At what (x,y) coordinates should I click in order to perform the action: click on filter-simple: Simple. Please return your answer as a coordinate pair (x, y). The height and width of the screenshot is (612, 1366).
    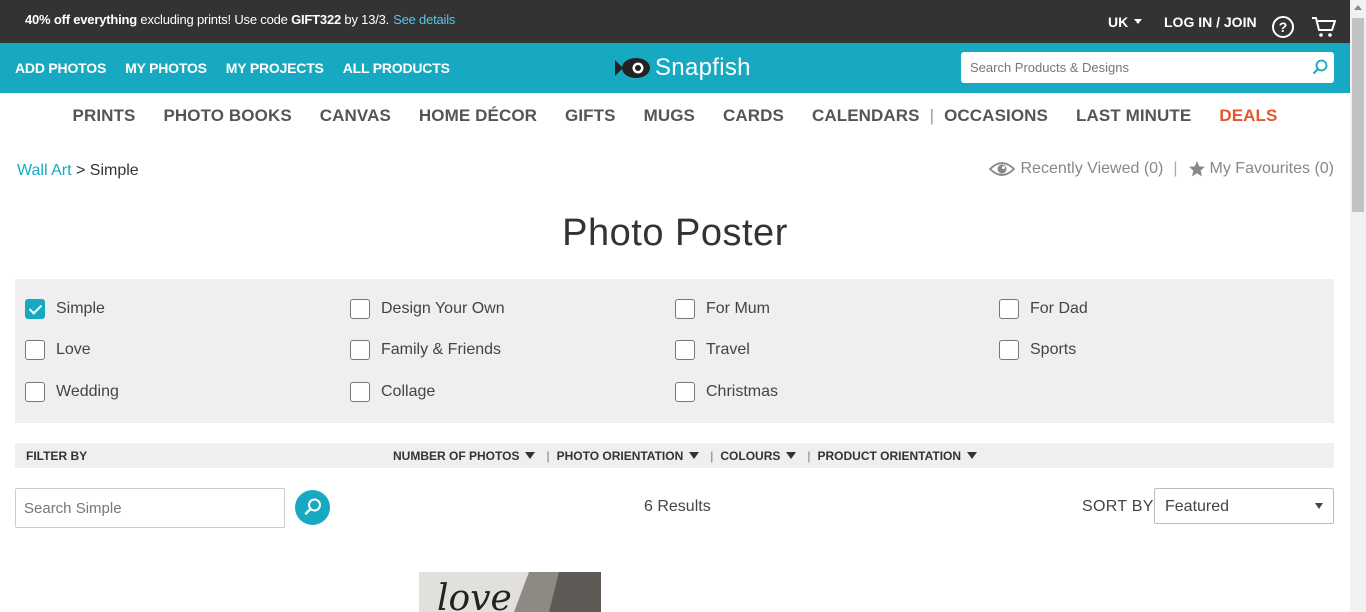
    Looking at the image, I should click on (65, 309).